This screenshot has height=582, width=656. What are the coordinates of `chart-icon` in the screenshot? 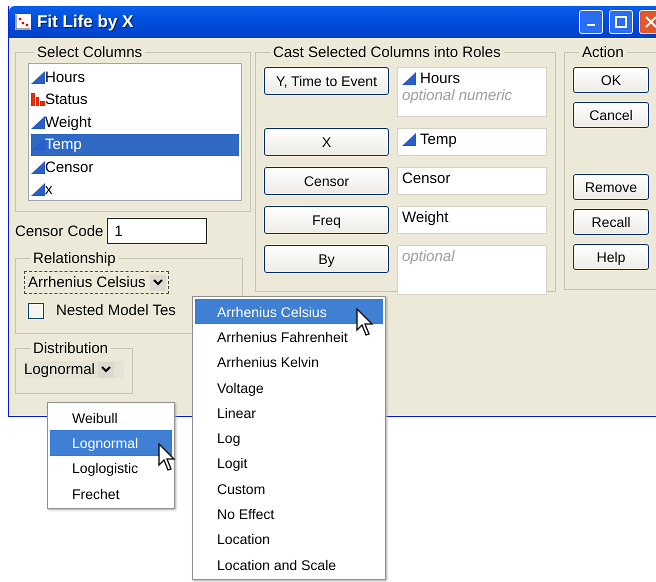 It's located at (23, 22).